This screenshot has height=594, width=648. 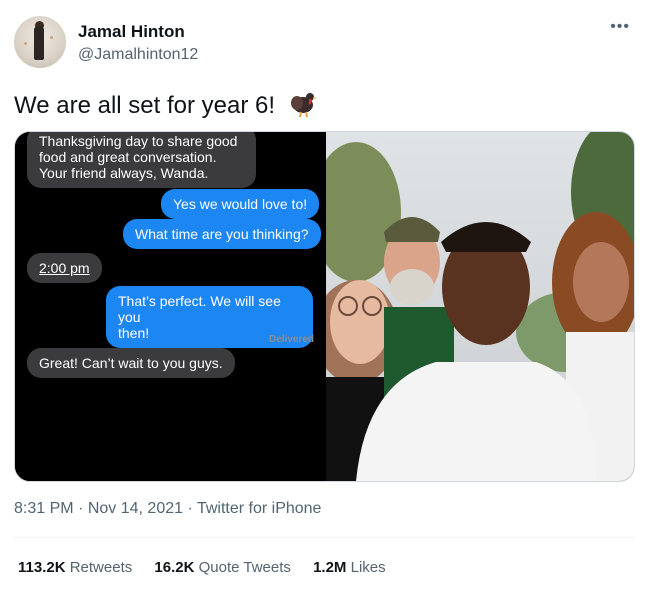 I want to click on tweet-time: 8:31 PM, so click(x=44, y=508).